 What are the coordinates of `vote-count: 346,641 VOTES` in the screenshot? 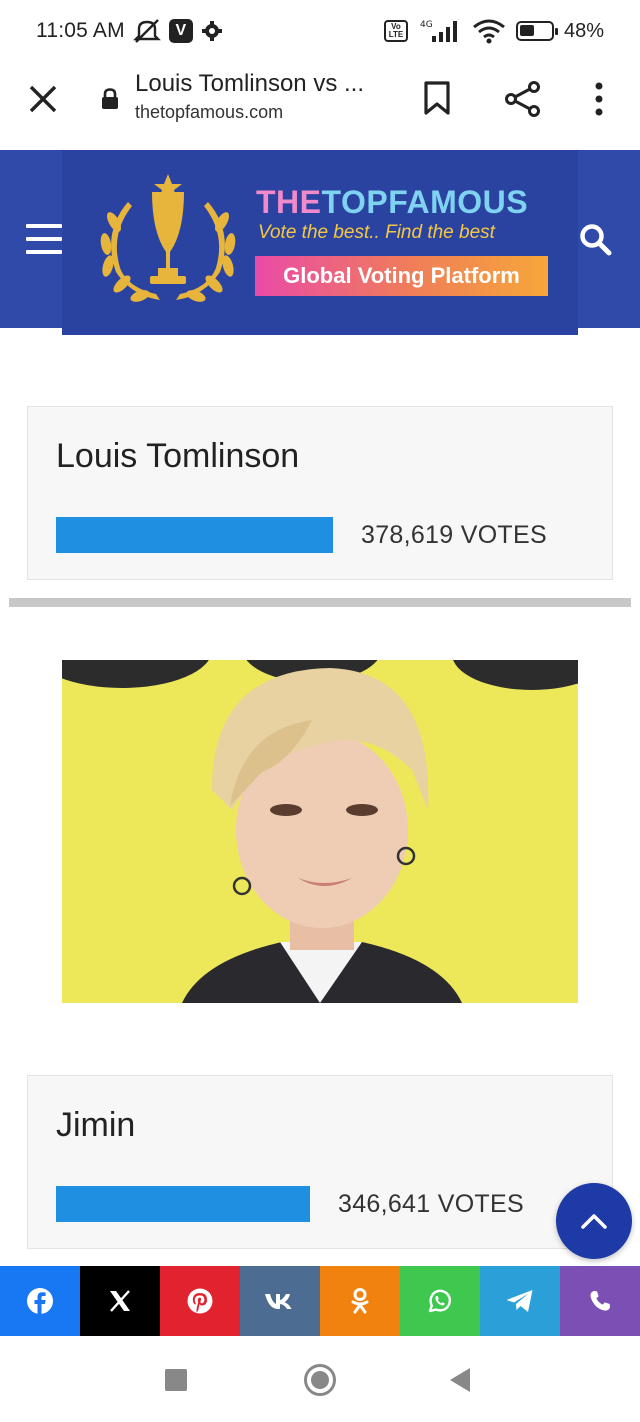 It's located at (431, 1204).